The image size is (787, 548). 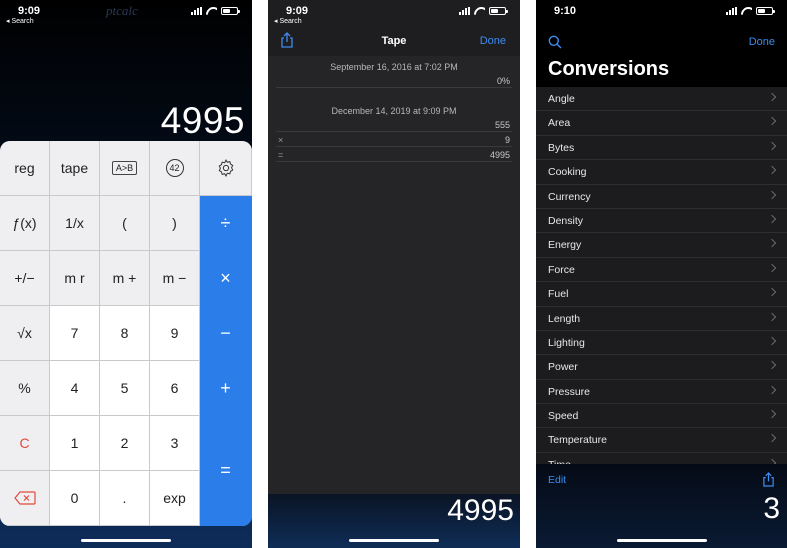 I want to click on digit-9-key: 9, so click(x=175, y=333).